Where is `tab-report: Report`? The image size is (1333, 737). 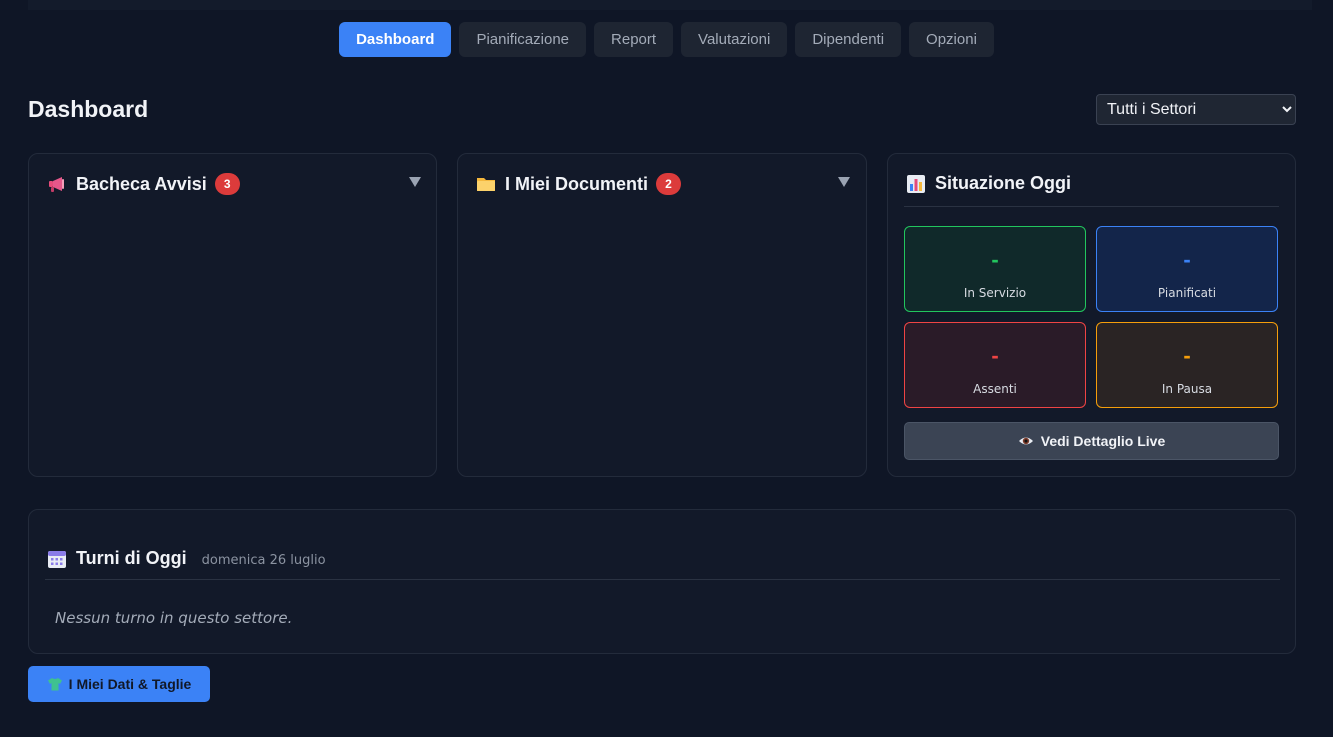 tab-report: Report is located at coordinates (634, 39).